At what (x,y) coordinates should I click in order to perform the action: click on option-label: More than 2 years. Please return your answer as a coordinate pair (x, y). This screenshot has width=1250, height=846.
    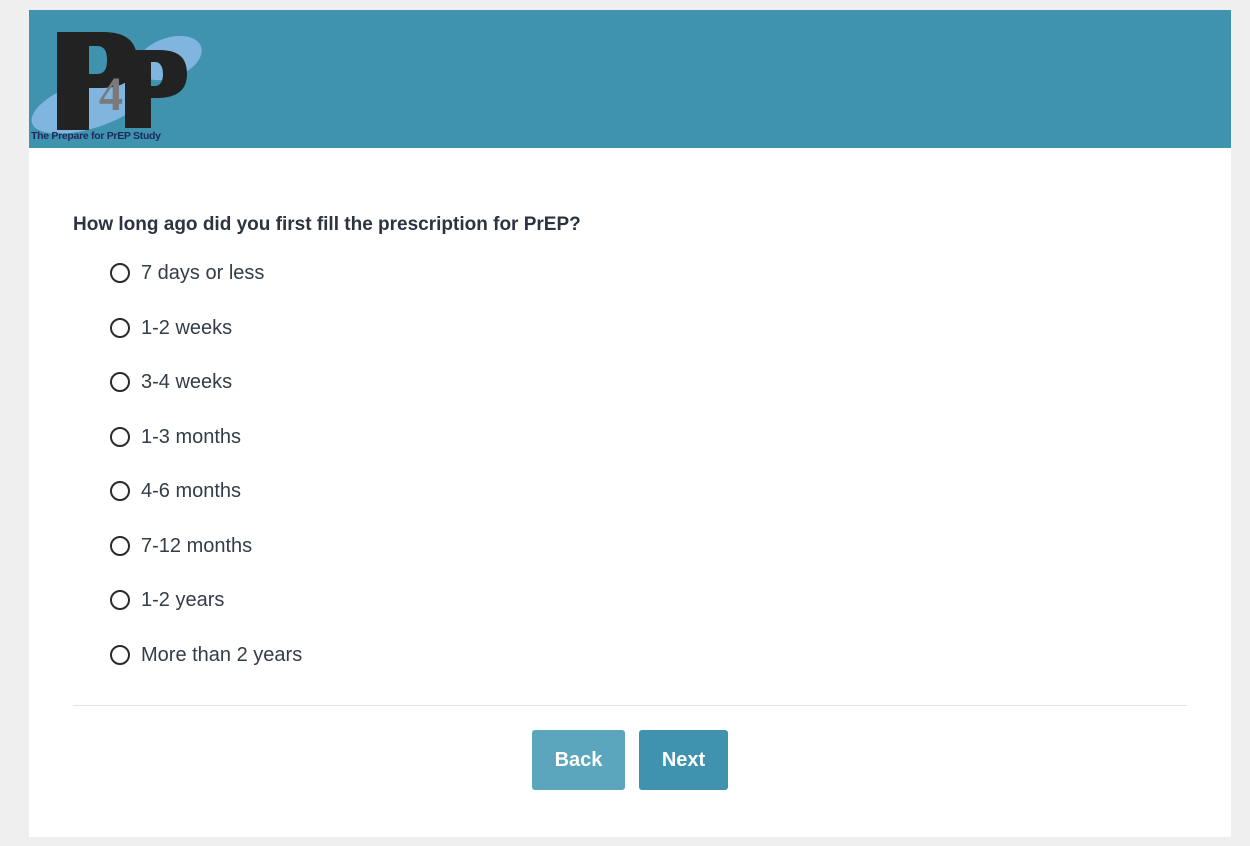
    Looking at the image, I should click on (222, 654).